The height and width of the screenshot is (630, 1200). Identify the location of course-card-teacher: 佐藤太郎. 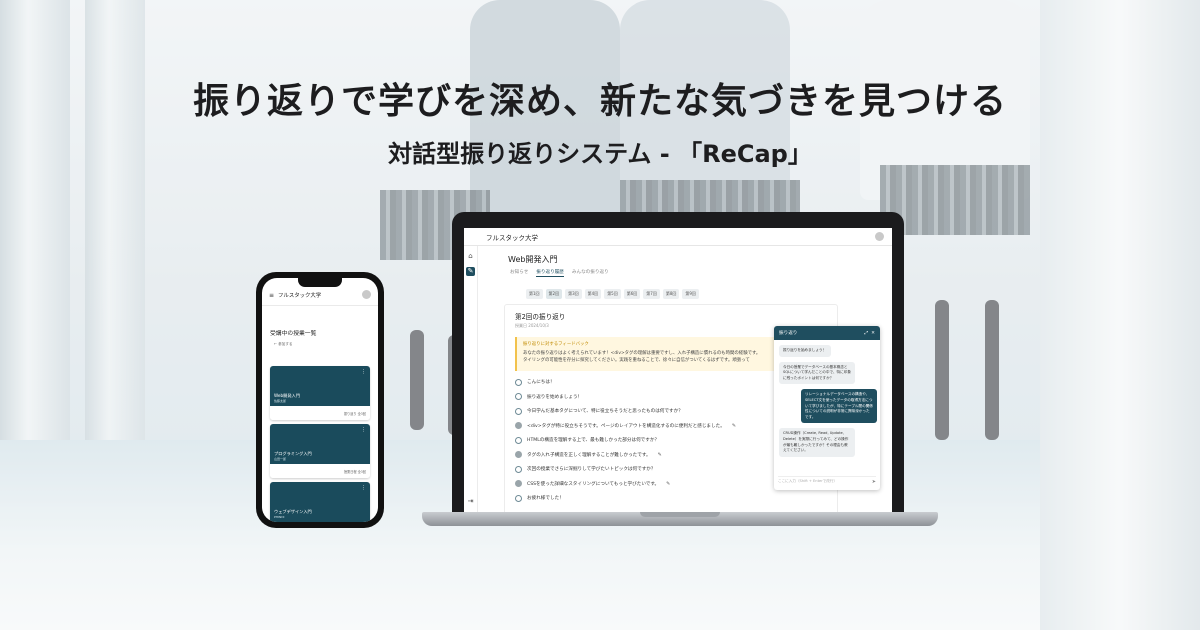
(280, 401).